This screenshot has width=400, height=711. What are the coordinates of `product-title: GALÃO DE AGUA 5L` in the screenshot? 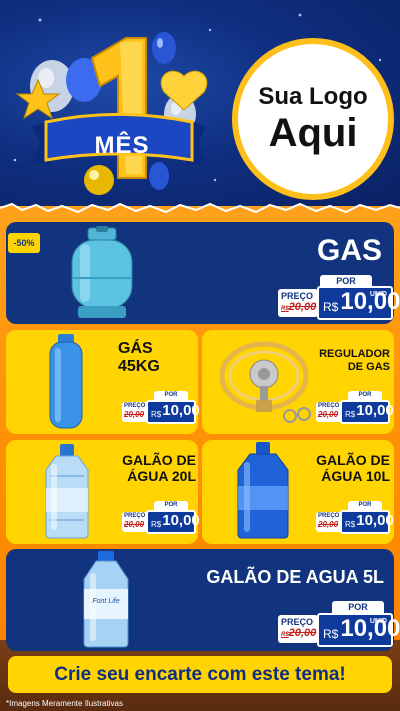 It's located at (295, 577).